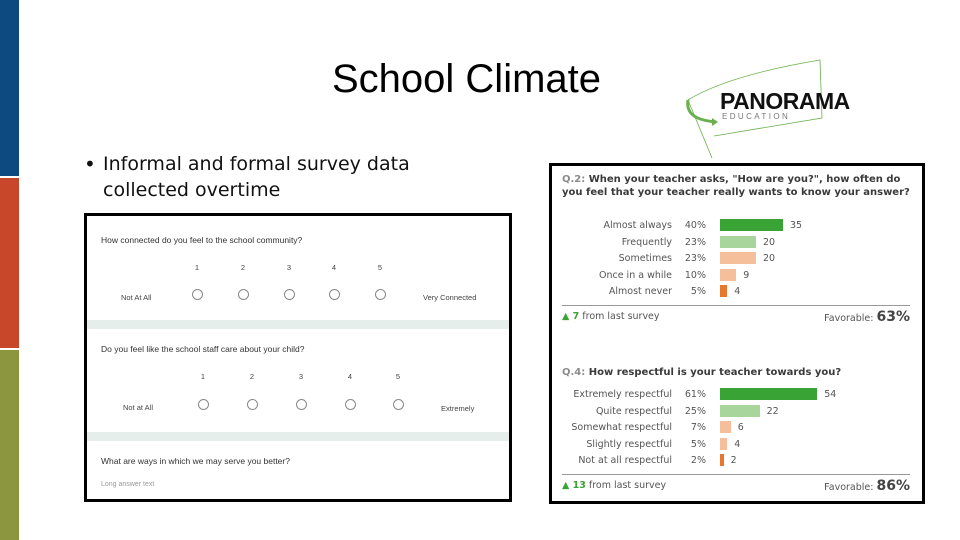 This screenshot has width=960, height=540. I want to click on response-label: Frequently, so click(646, 242).